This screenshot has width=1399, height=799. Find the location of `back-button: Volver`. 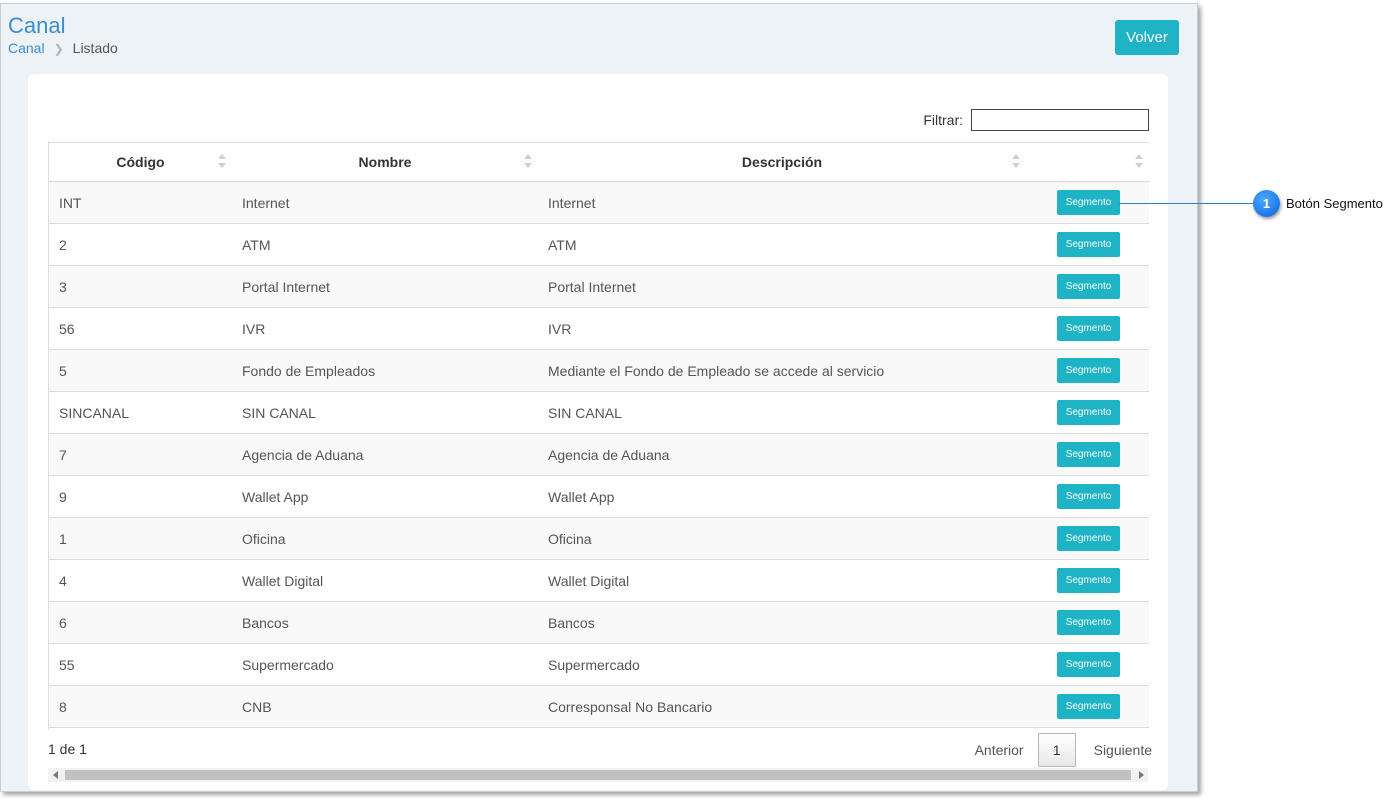

back-button: Volver is located at coordinates (1147, 37).